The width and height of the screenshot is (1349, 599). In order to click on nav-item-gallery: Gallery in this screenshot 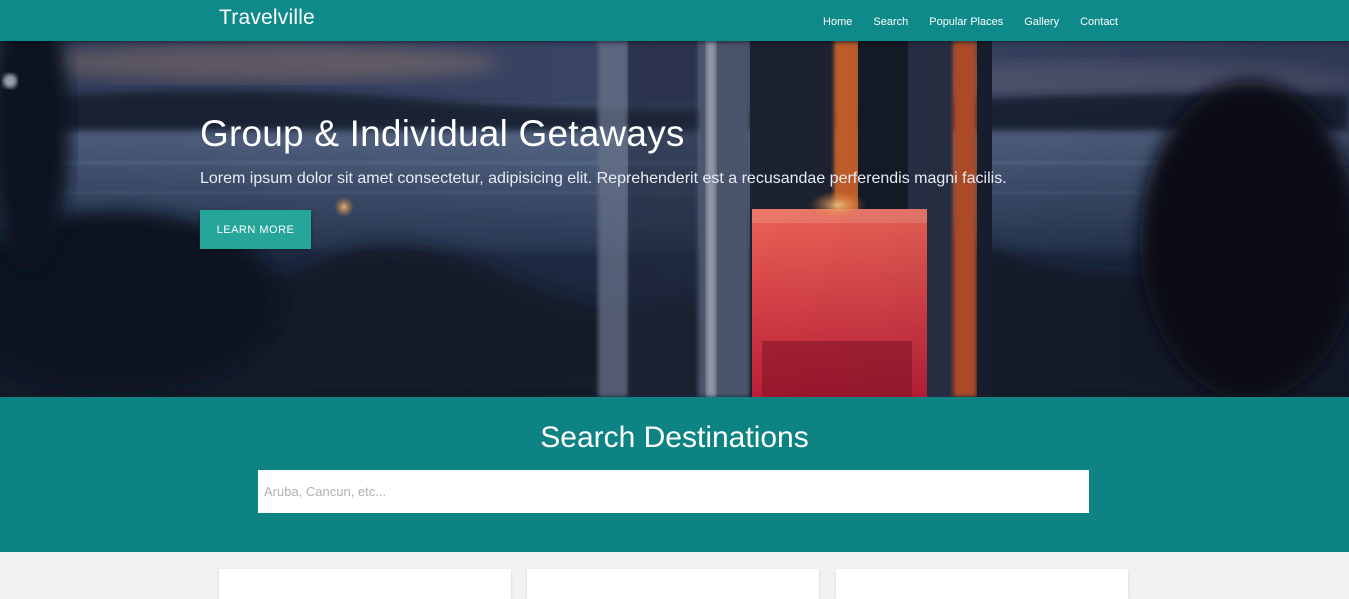, I will do `click(1041, 21)`.